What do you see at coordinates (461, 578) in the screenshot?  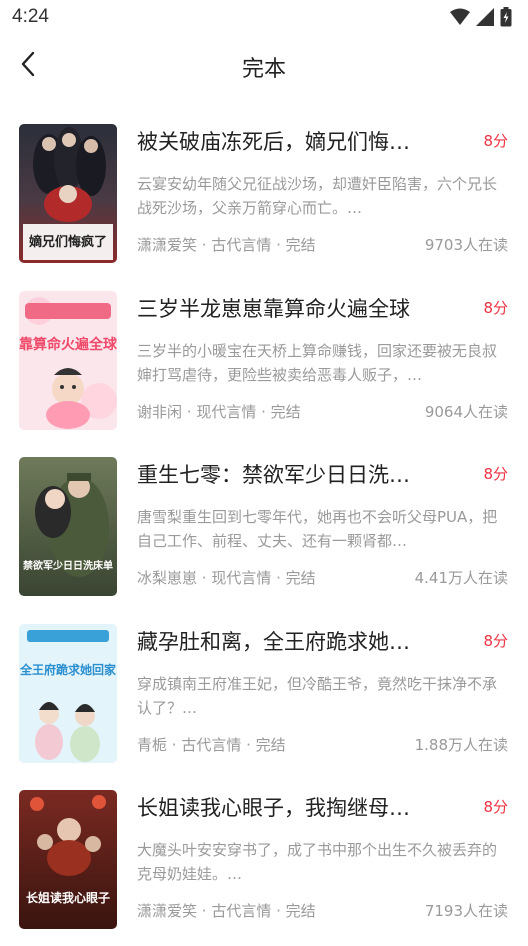 I see `book-readers: 4.41万人在读` at bounding box center [461, 578].